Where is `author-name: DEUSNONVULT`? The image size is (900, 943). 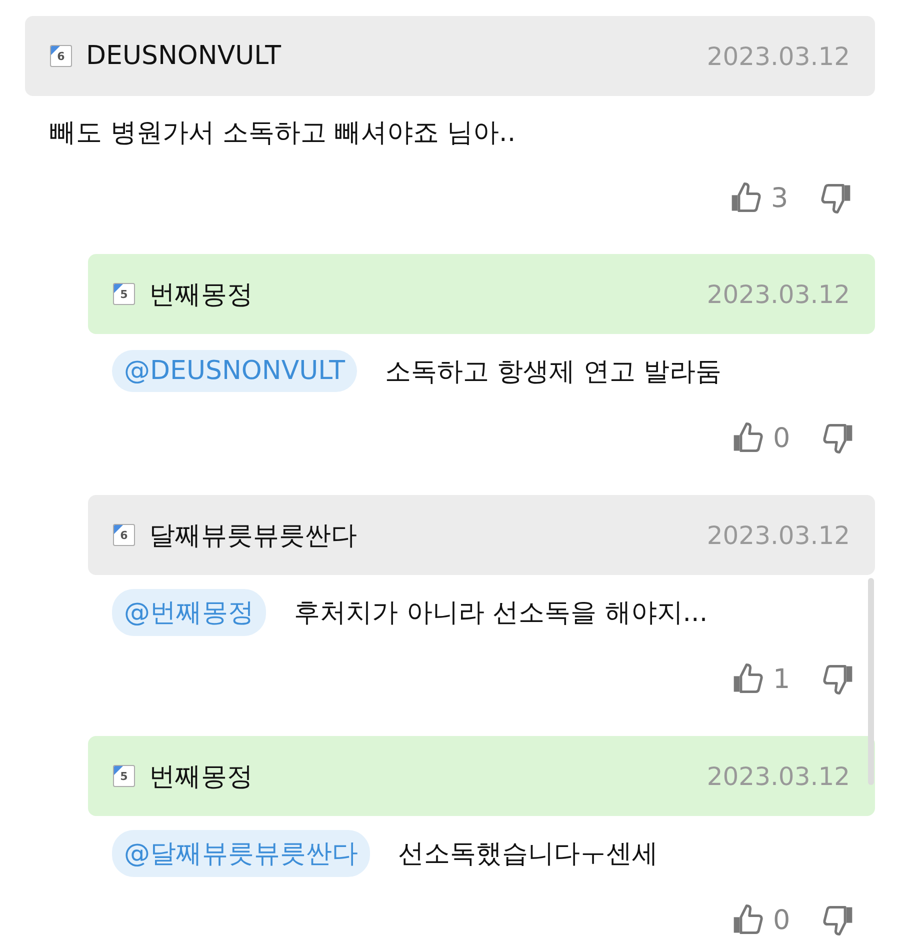
author-name: DEUSNONVULT is located at coordinates (389, 56).